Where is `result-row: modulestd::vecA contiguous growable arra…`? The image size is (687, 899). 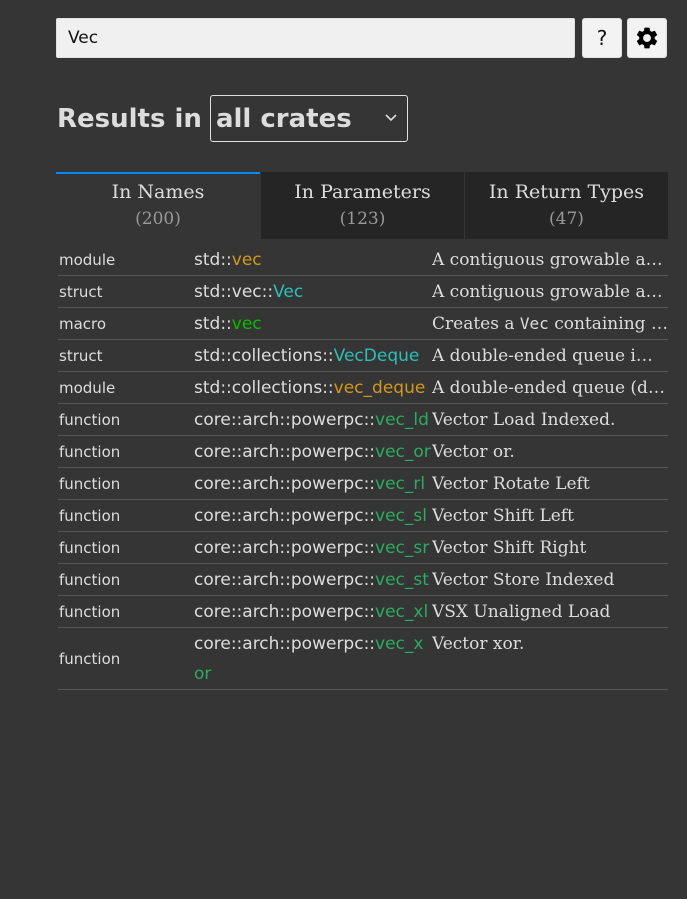
result-row: modulestd::vecA contiguous growable arra… is located at coordinates (363, 260).